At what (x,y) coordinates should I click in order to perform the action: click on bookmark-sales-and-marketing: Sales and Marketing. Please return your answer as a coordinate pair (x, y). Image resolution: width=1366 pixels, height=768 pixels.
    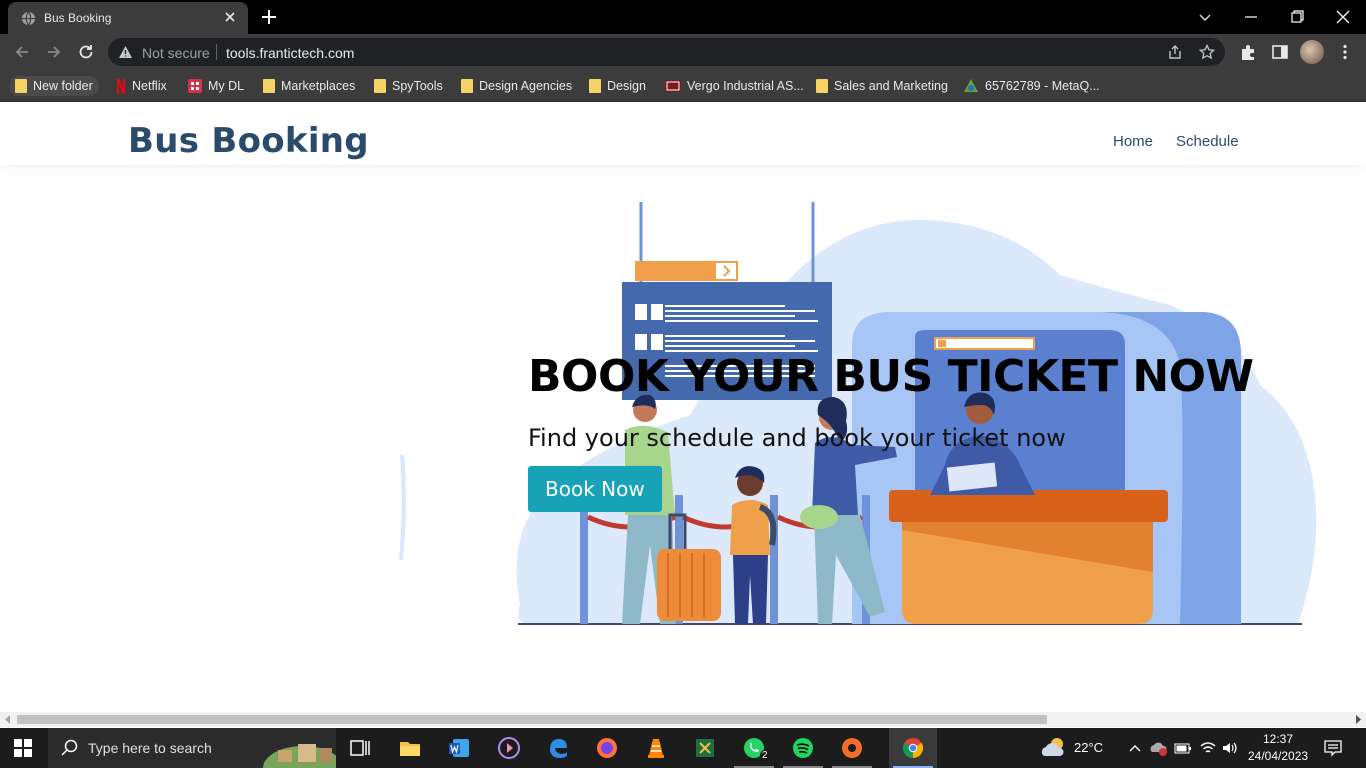
    Looking at the image, I should click on (882, 86).